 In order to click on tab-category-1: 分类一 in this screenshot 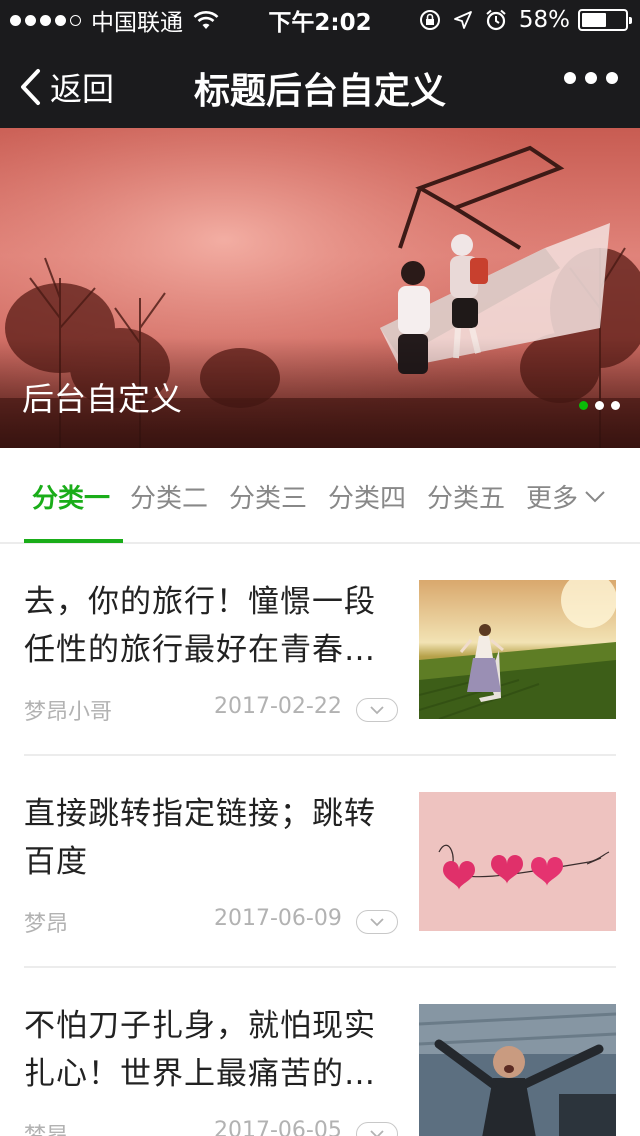, I will do `click(71, 496)`.